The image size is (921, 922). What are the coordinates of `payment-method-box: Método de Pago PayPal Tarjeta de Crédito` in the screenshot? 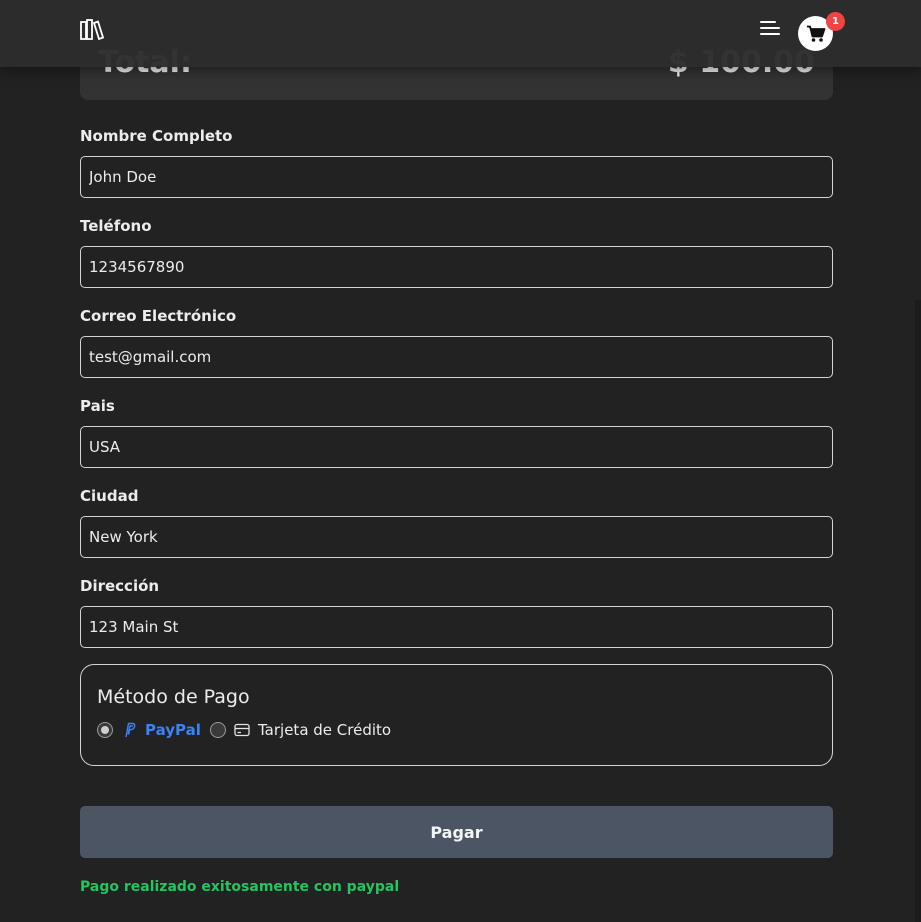 It's located at (456, 715).